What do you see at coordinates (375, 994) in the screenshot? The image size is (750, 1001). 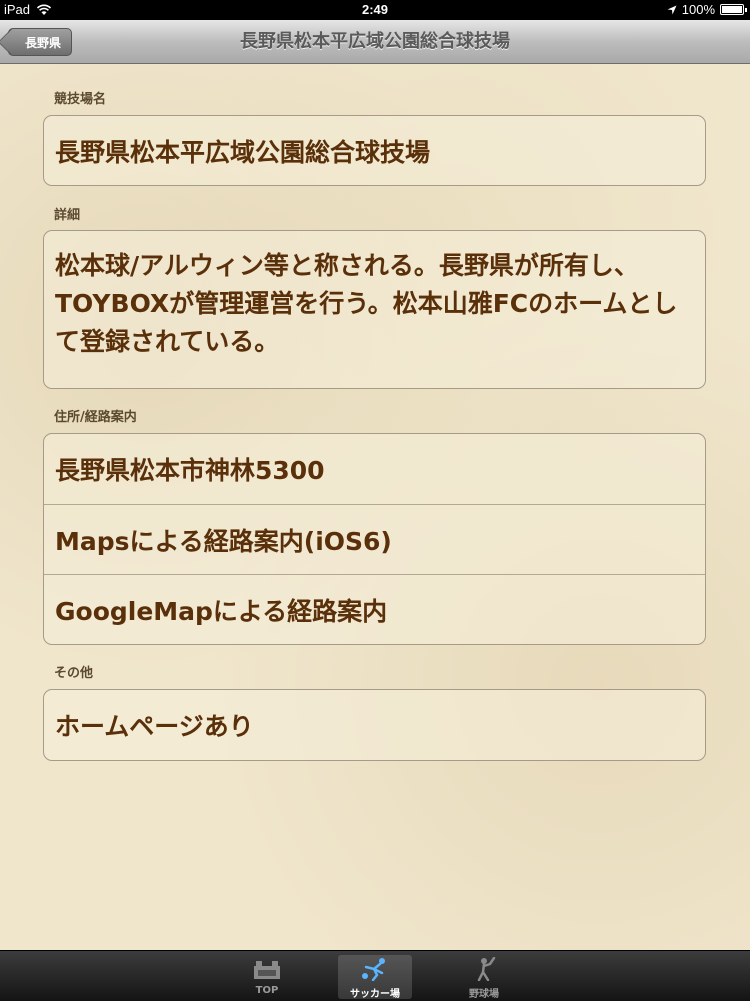 I see `tab-soccer-label: サッカー場` at bounding box center [375, 994].